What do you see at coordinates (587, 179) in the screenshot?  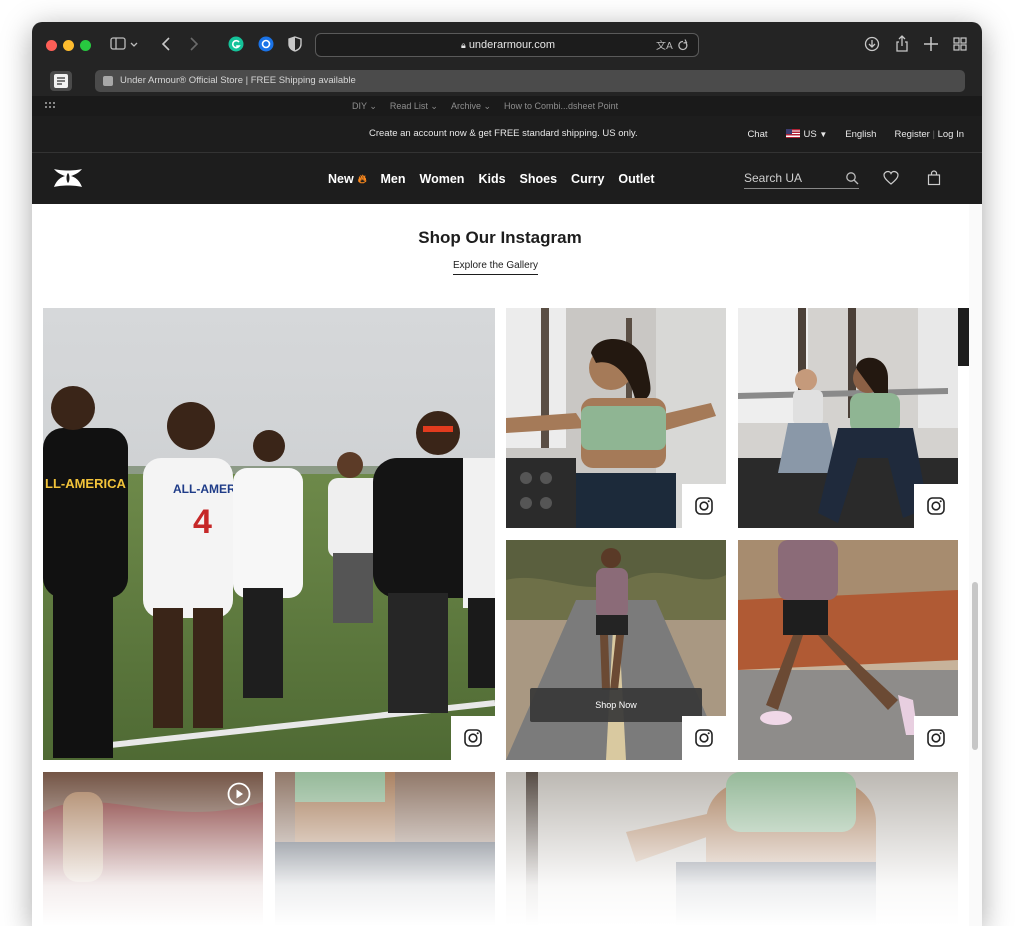 I see `nav-curry: Curry` at bounding box center [587, 179].